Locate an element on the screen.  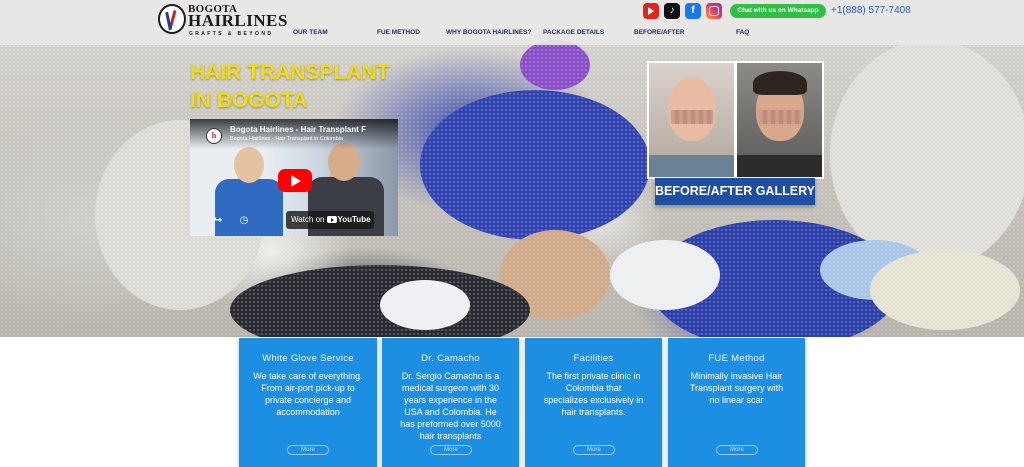
nav-faq: FAQ is located at coordinates (742, 32).